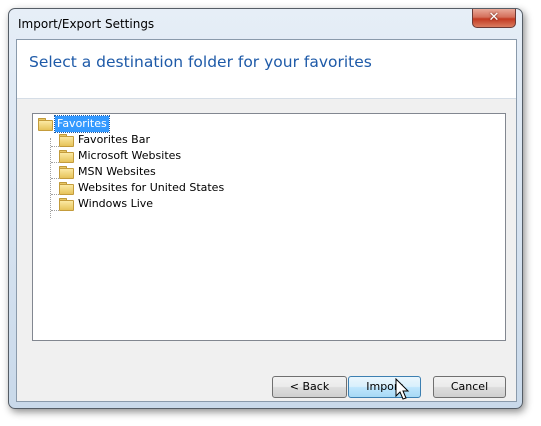 Image resolution: width=541 pixels, height=426 pixels. Describe the element at coordinates (130, 155) in the screenshot. I see `tree-item-label: Microsoft Websites` at that location.